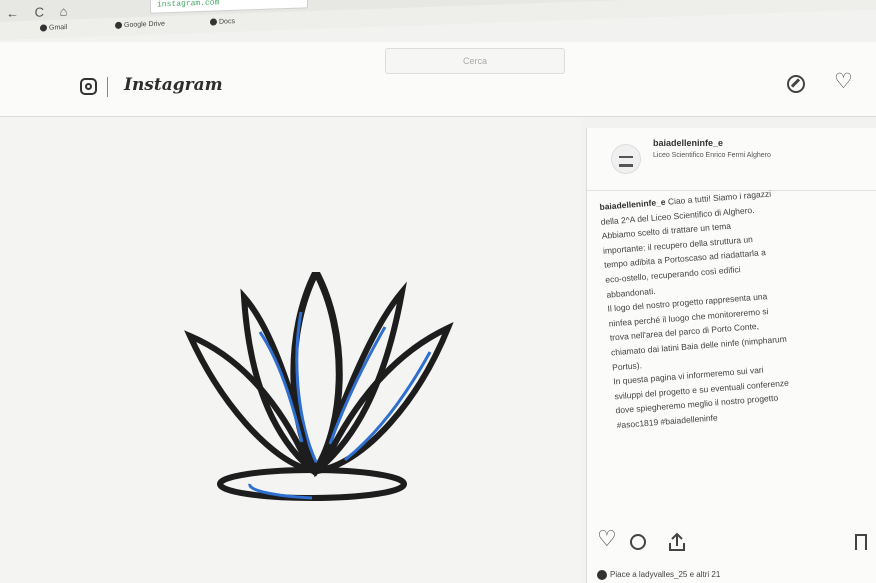  I want to click on like-heart-icon: ♡, so click(607, 539).